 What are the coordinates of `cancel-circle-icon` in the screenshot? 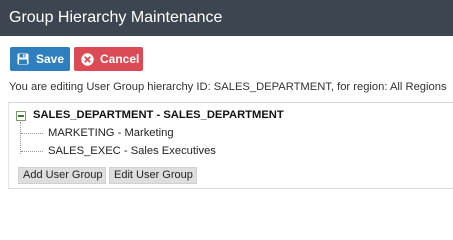 It's located at (87, 59).